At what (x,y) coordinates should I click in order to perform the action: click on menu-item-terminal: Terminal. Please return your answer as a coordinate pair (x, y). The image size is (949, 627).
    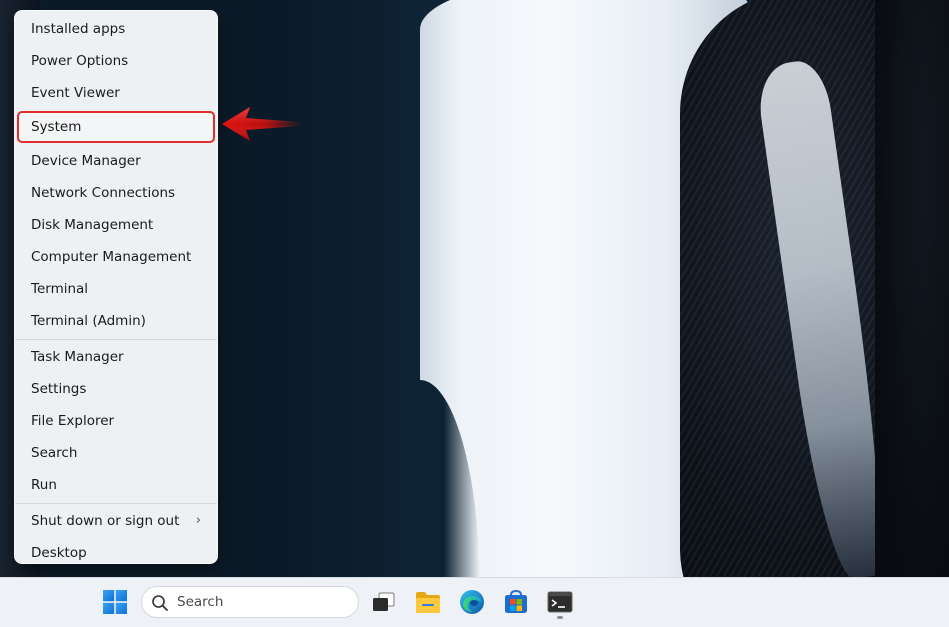
    Looking at the image, I should click on (116, 289).